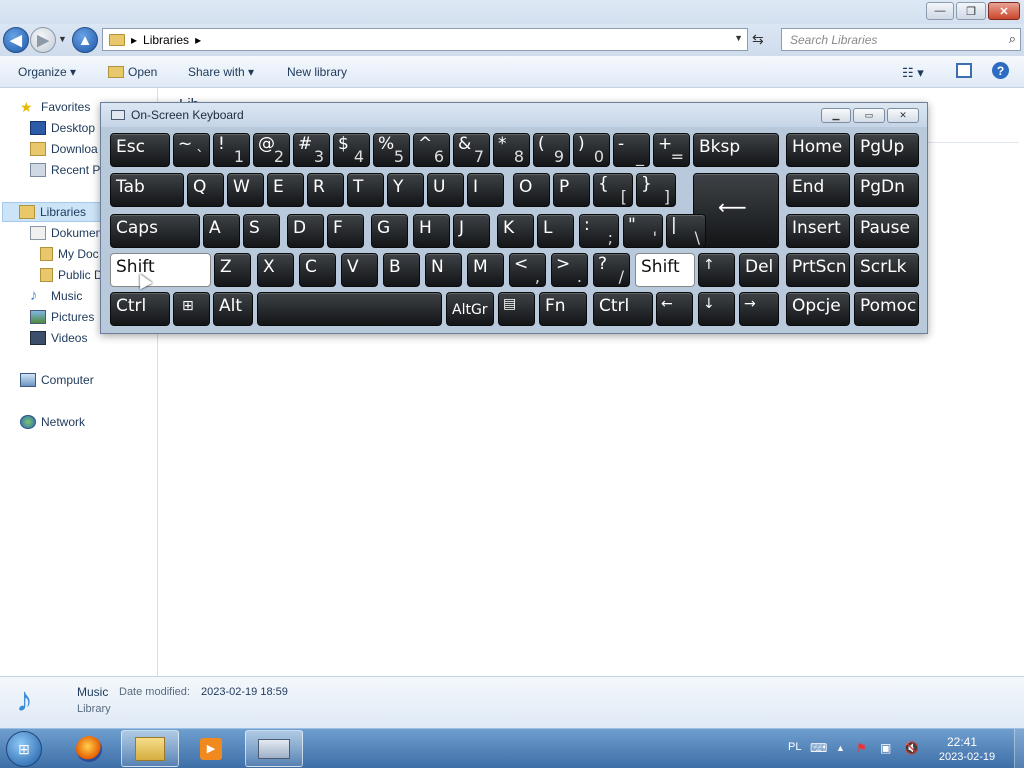 This screenshot has width=1024, height=768. I want to click on key-home: Home, so click(818, 150).